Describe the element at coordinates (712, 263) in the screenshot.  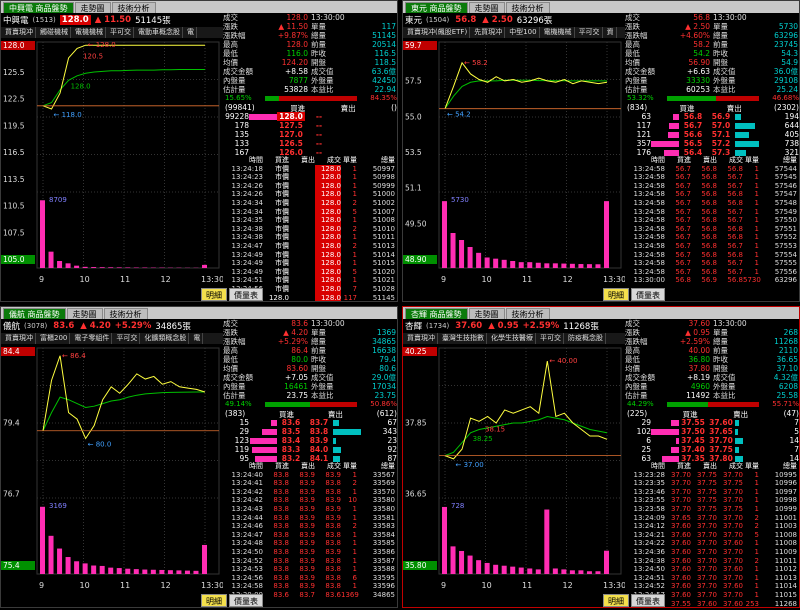
I see `tick-row: 13:24:58 56.7 56.8 56.7 1 57555` at that location.